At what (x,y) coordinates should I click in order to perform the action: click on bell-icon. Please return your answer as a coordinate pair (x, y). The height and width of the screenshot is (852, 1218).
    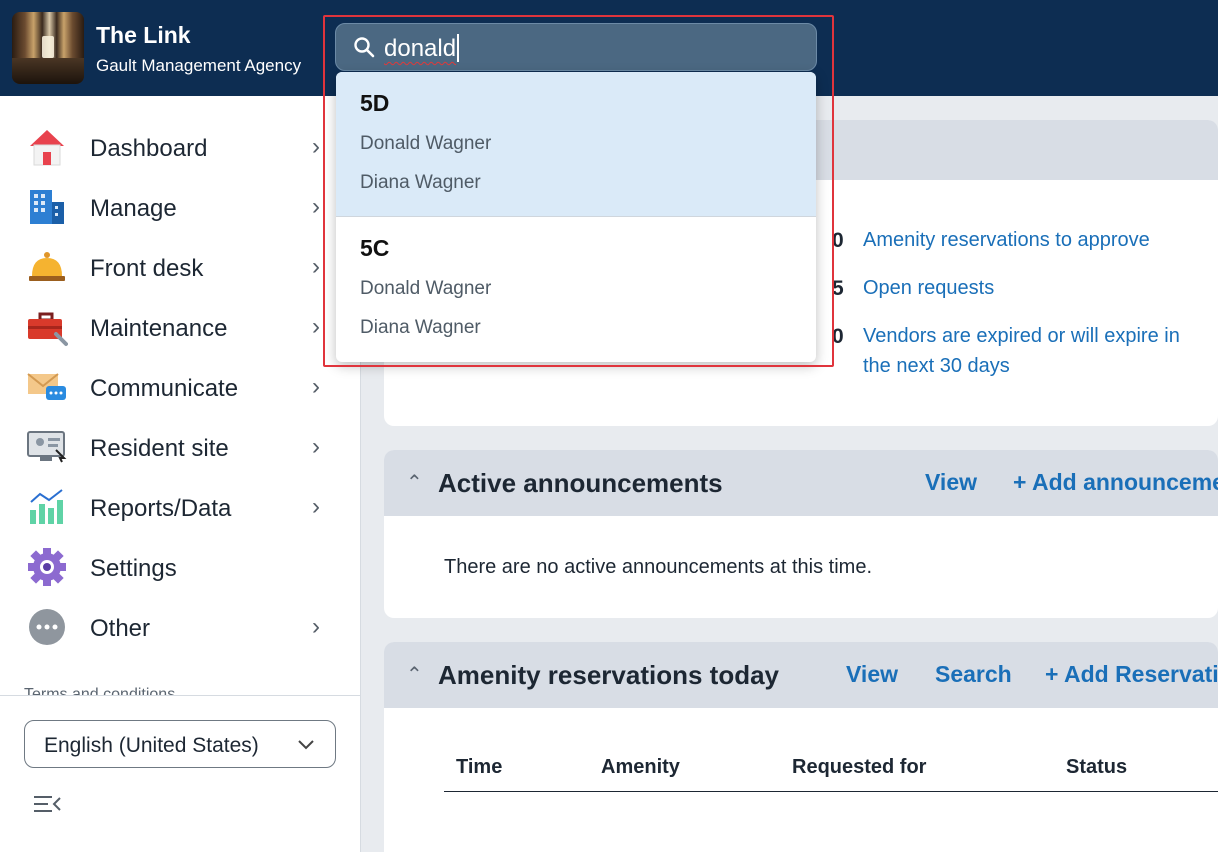
    Looking at the image, I should click on (47, 266).